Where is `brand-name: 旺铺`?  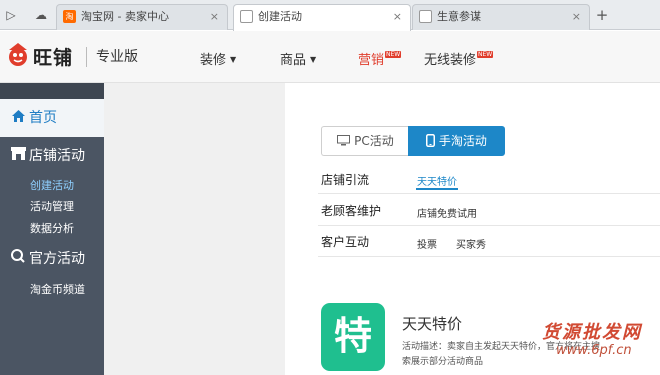
brand-name: 旺铺 is located at coordinates (53, 56).